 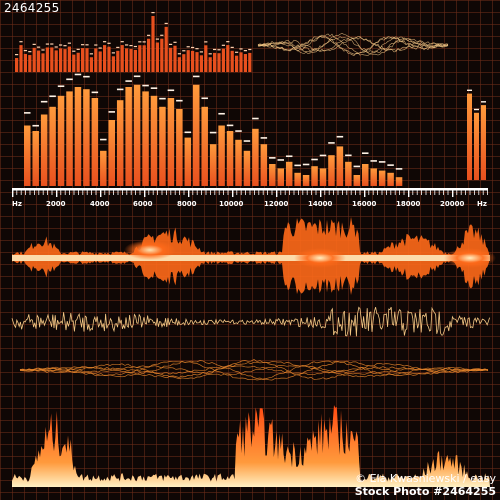 I want to click on tick-label: 20000, so click(x=452, y=204).